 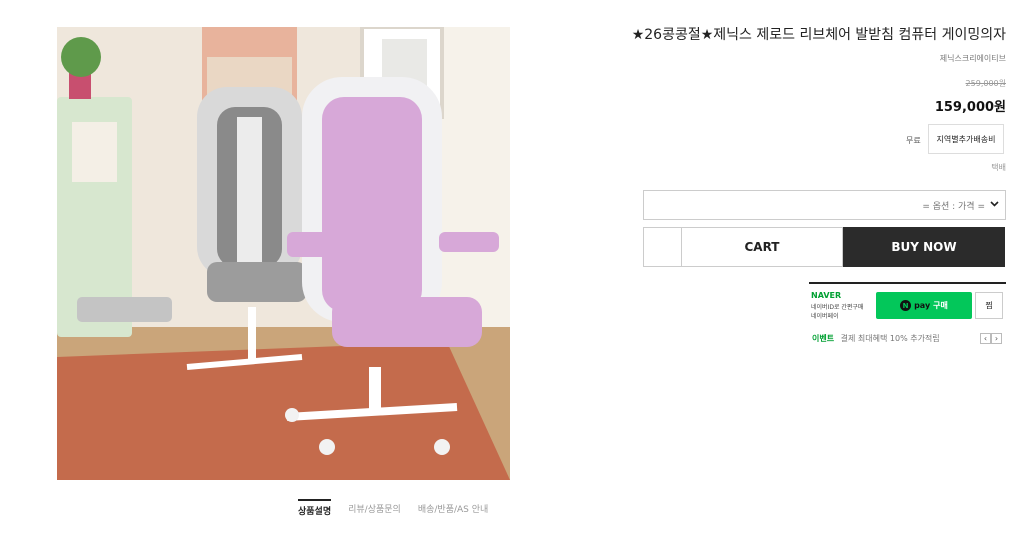 I want to click on original-price: 259,000원, so click(x=985, y=83).